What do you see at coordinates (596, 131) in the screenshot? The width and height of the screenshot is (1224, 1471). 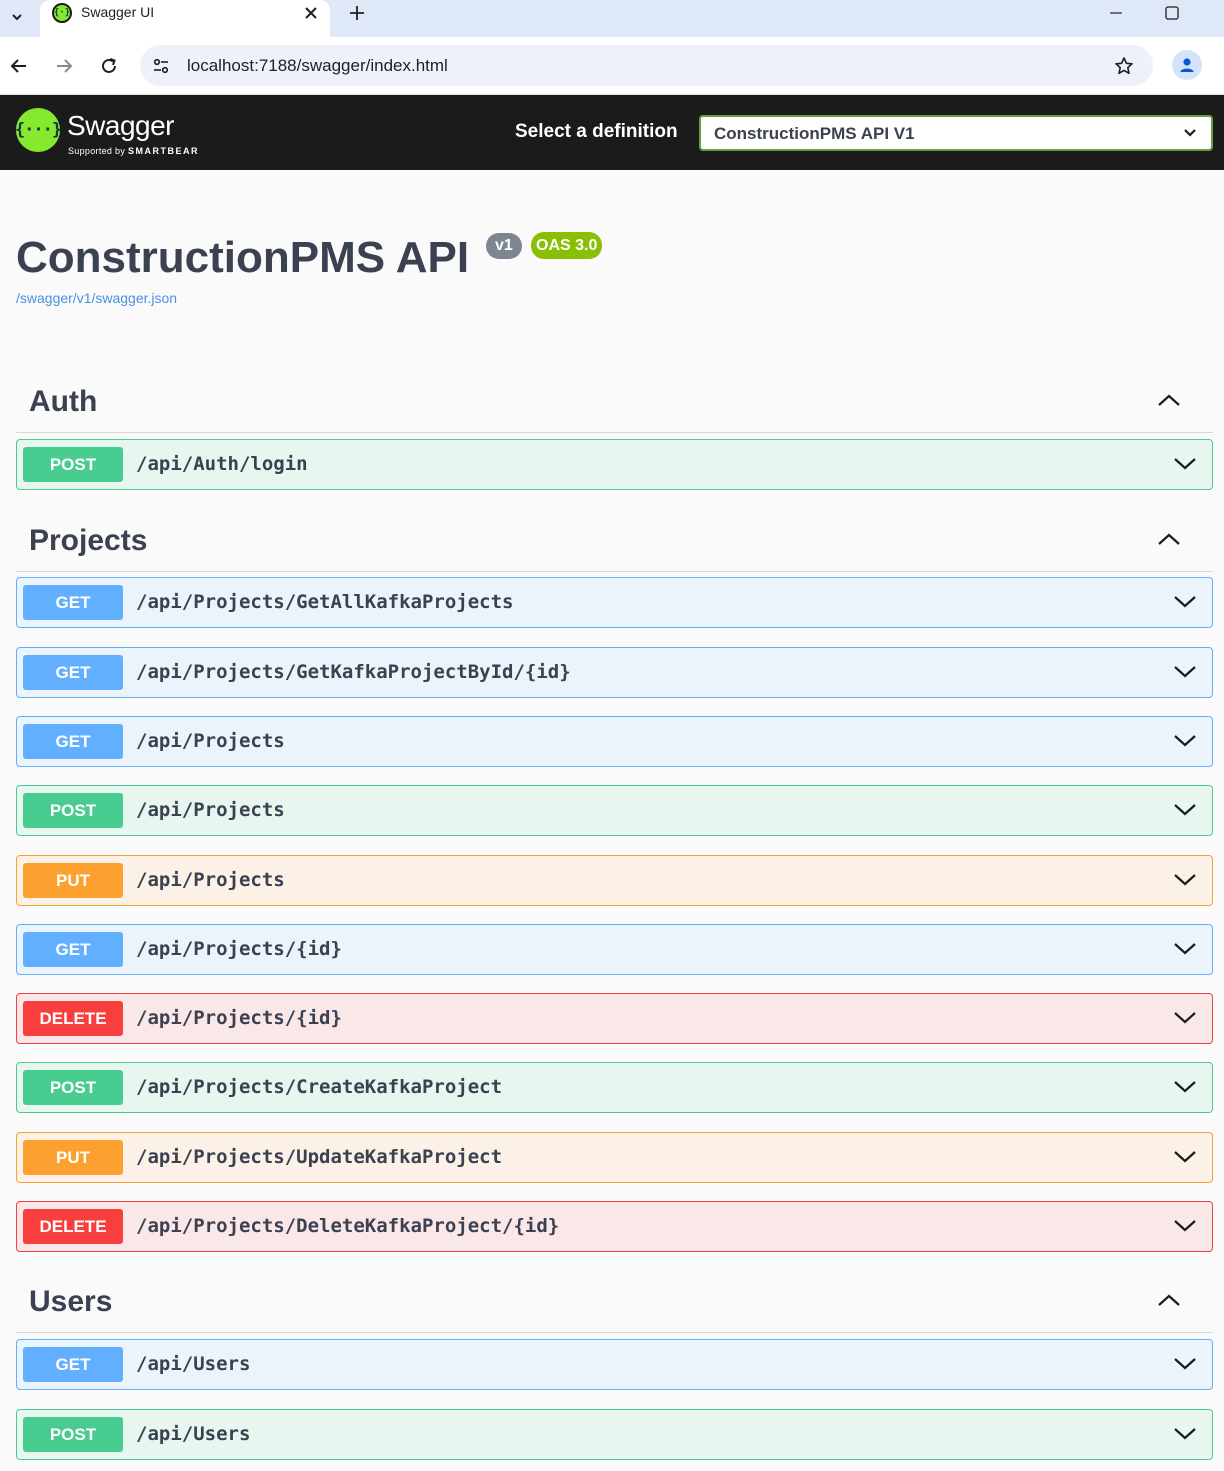 I see `select-definition-label: Select a definition` at bounding box center [596, 131].